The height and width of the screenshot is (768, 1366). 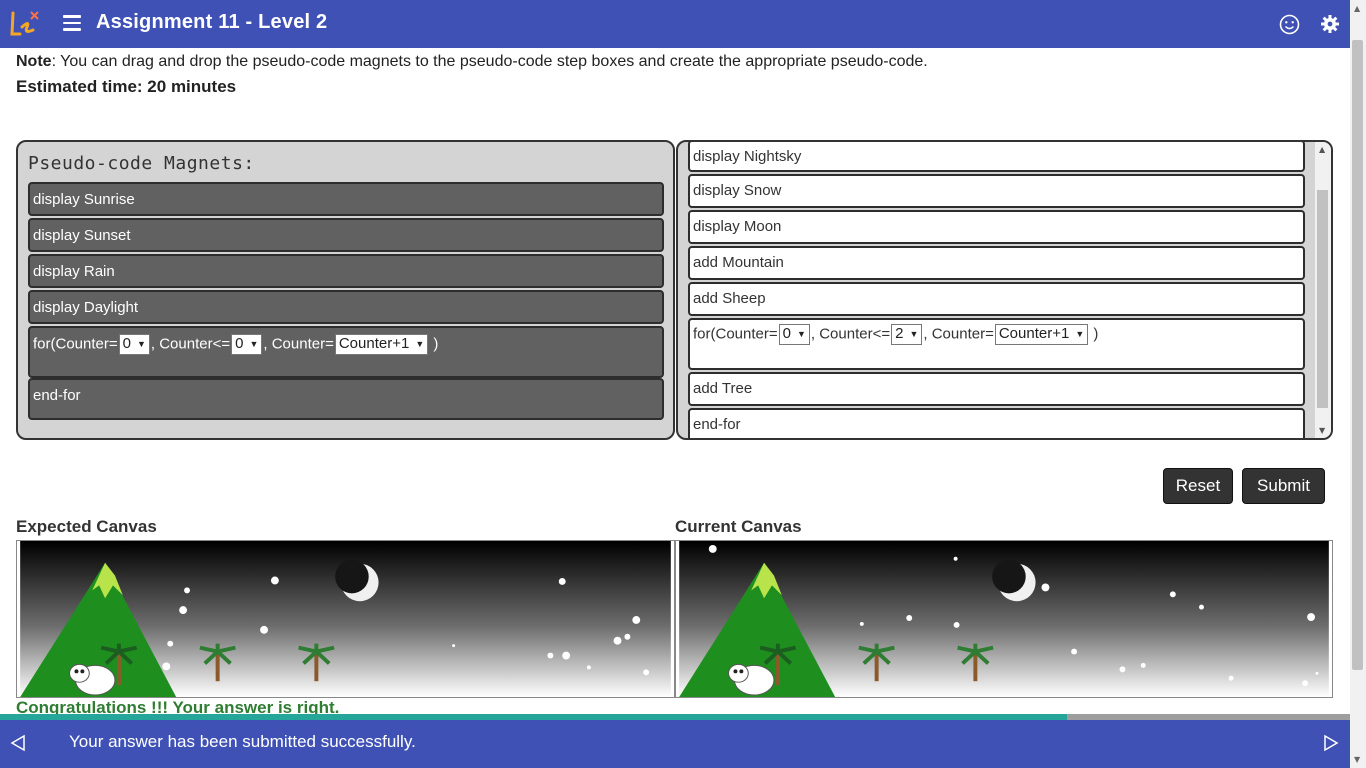 What do you see at coordinates (345, 619) in the screenshot?
I see `expected-canvas` at bounding box center [345, 619].